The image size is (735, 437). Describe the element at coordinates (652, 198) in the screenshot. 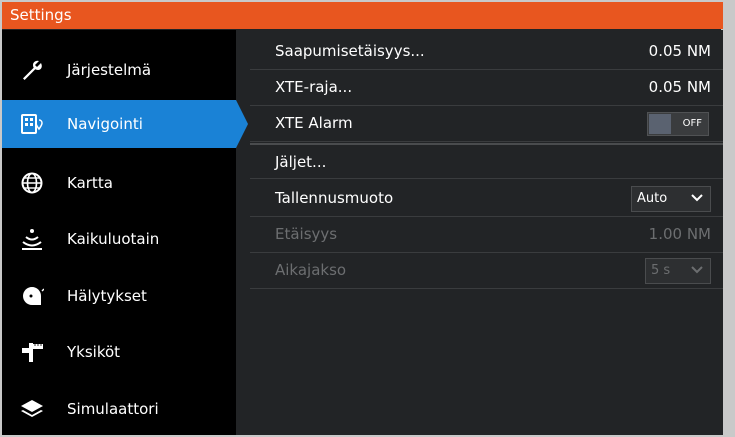

I see `dropdown-value: Auto` at that location.